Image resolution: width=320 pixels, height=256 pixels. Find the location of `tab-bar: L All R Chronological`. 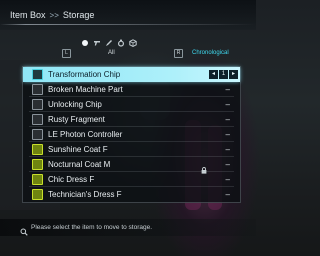

tab-bar: L All R Chronological is located at coordinates (130, 53).